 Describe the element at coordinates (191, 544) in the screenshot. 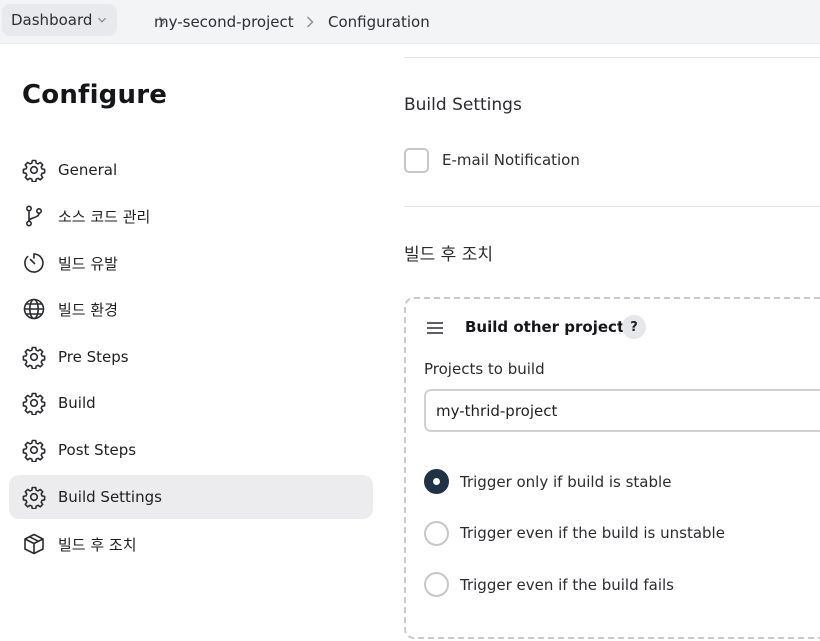

I see `sidebar-item-post-build-actions: 빌드 후 조치` at that location.